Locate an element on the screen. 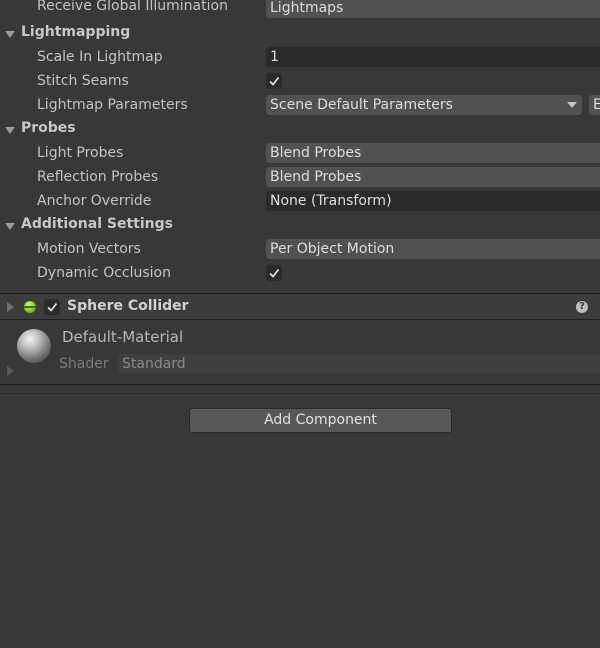  shader-label: Shader is located at coordinates (84, 364).